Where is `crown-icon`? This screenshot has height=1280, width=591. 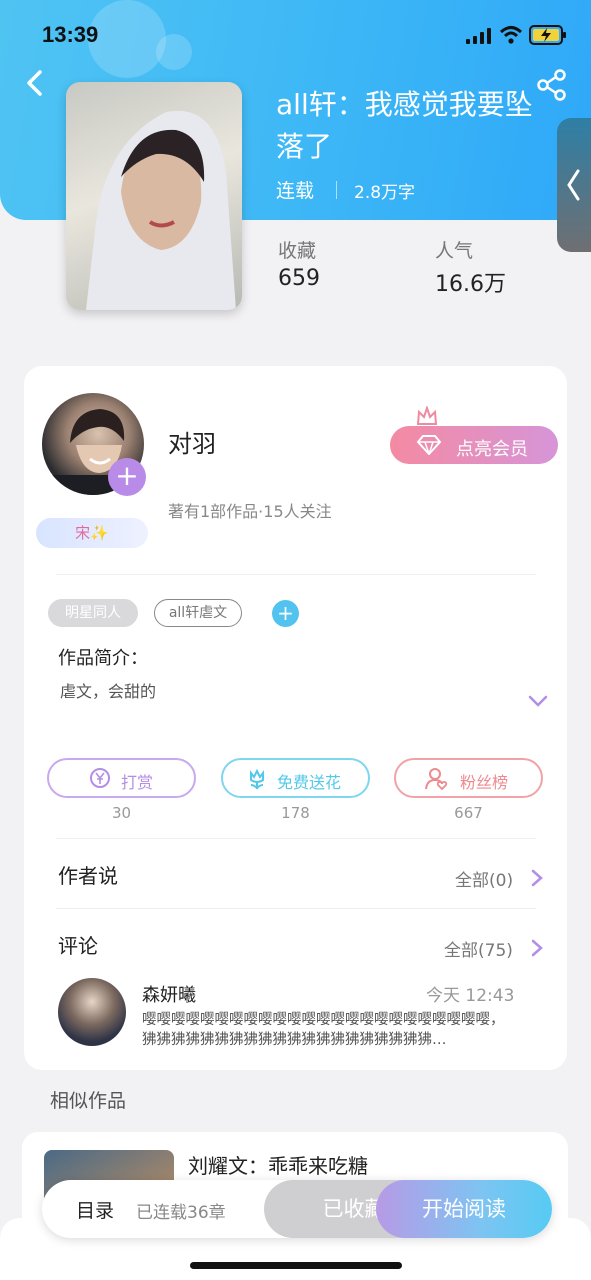 crown-icon is located at coordinates (427, 415).